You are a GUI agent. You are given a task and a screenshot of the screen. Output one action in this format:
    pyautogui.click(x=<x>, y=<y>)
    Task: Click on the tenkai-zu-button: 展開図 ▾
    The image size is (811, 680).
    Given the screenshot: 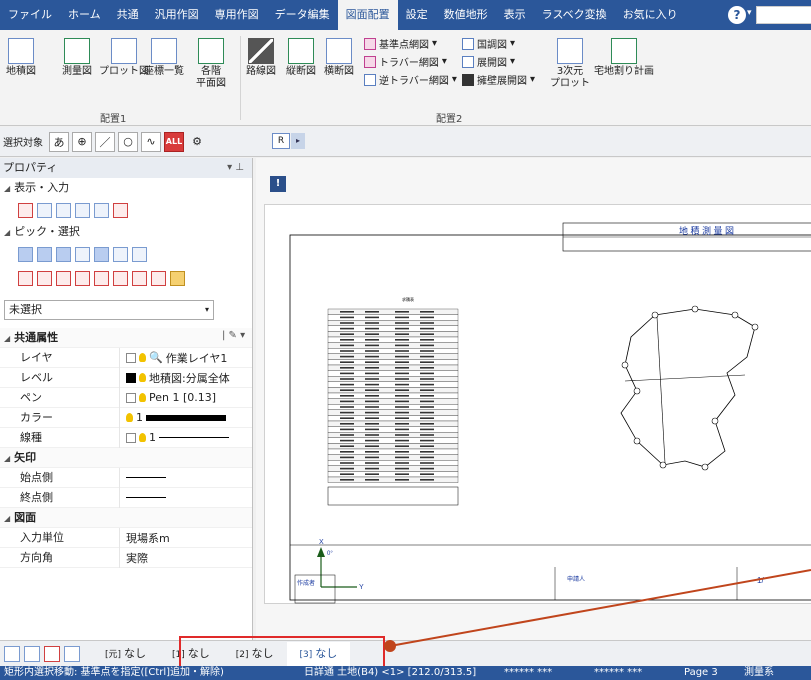 What is the action you would take?
    pyautogui.click(x=488, y=61)
    